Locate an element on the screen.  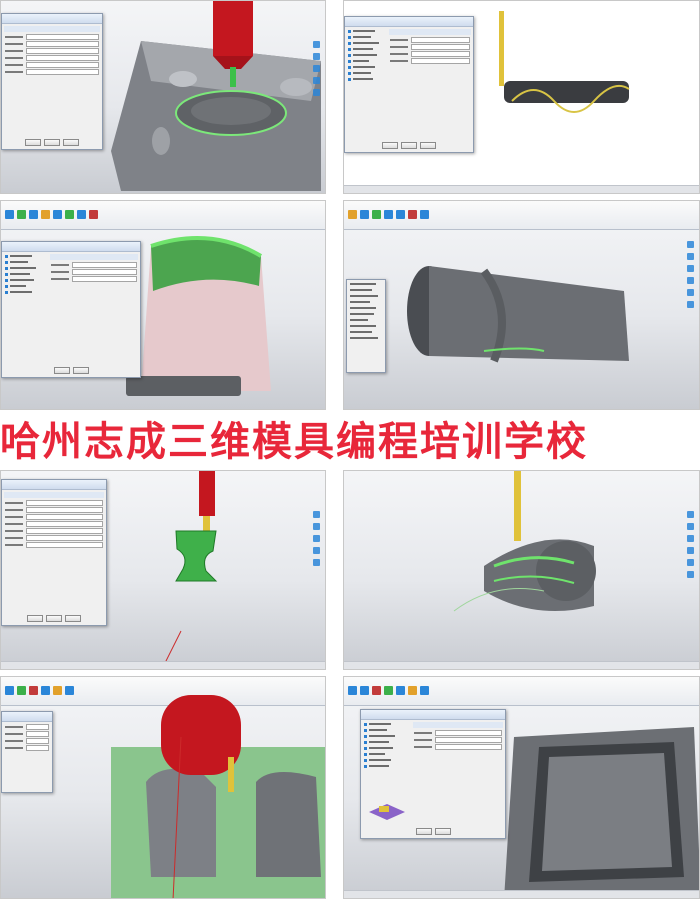
strategy-dialog is located at coordinates (409, 84).